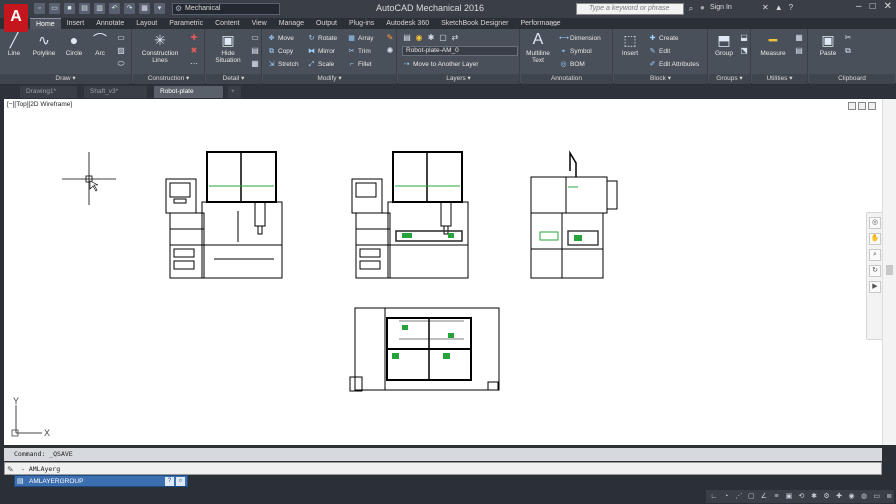 The image size is (896, 504). What do you see at coordinates (848, 51) in the screenshot?
I see `copy-clip-icon: ⧉` at bounding box center [848, 51].